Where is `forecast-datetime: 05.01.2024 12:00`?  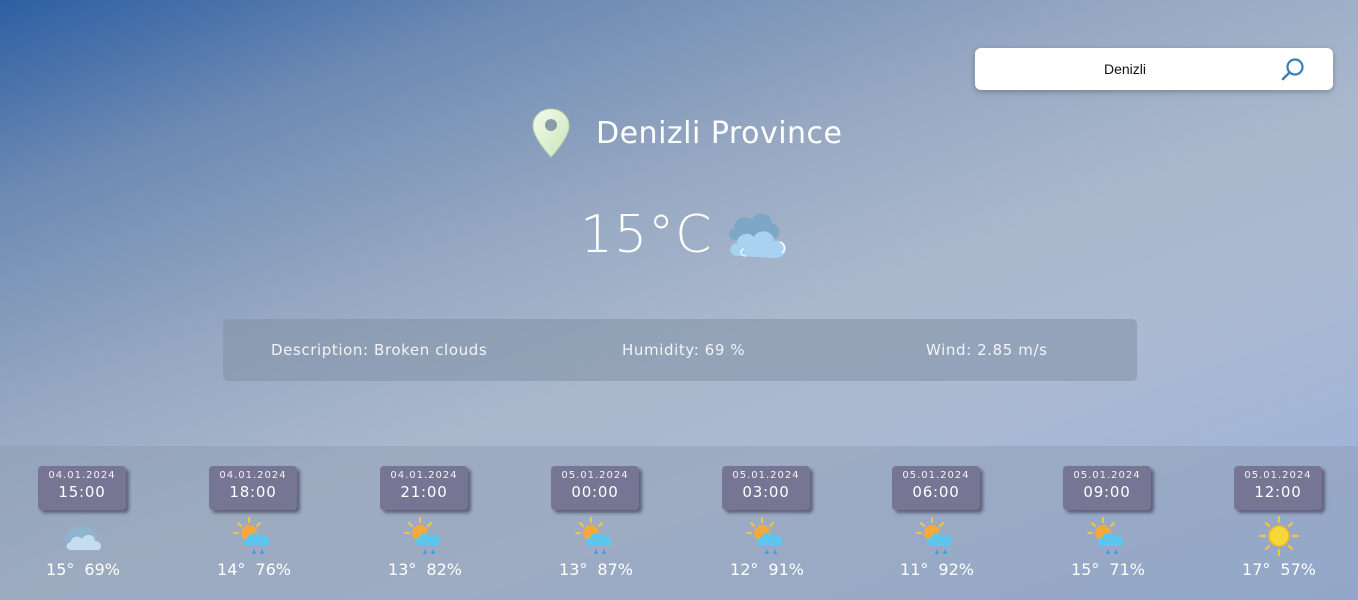
forecast-datetime: 05.01.2024 12:00 is located at coordinates (1278, 488).